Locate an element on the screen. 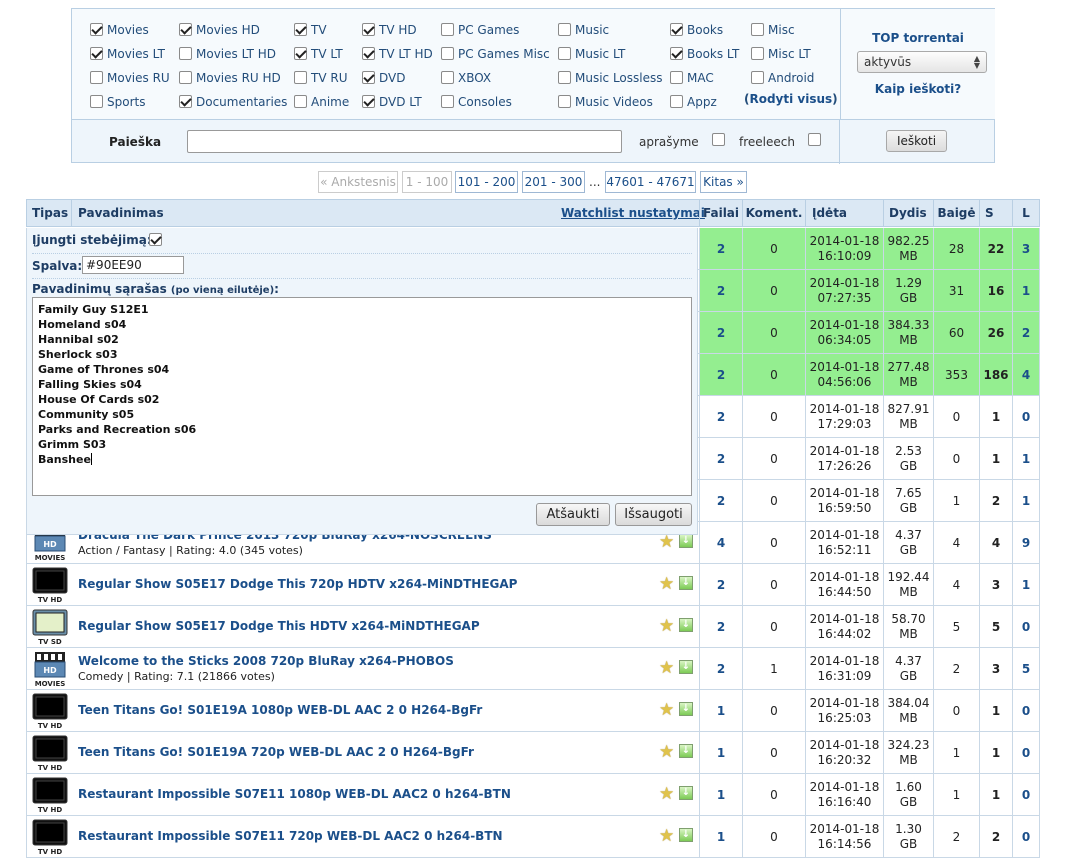 This screenshot has width=1068, height=859. watchlist-settings-link: Watchlist nustatymai is located at coordinates (633, 213).